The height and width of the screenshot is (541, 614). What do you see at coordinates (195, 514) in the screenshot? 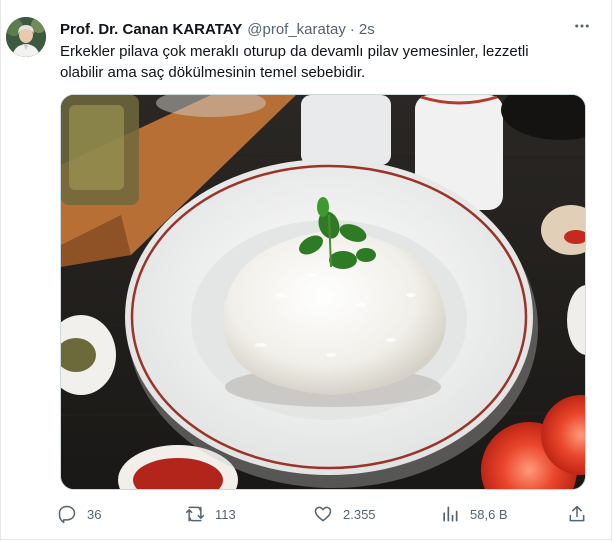
I see `repost-icon` at bounding box center [195, 514].